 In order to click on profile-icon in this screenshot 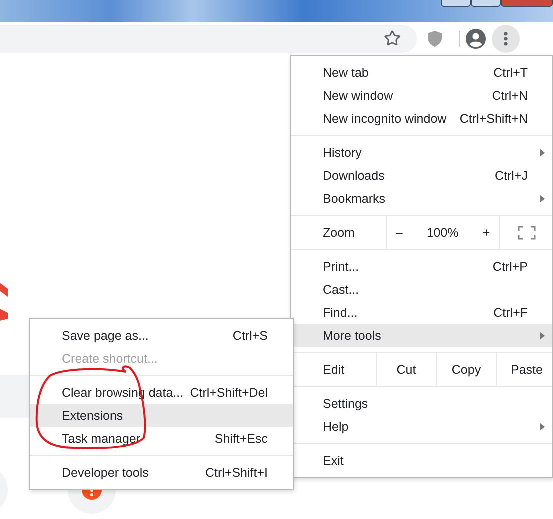, I will do `click(476, 38)`.